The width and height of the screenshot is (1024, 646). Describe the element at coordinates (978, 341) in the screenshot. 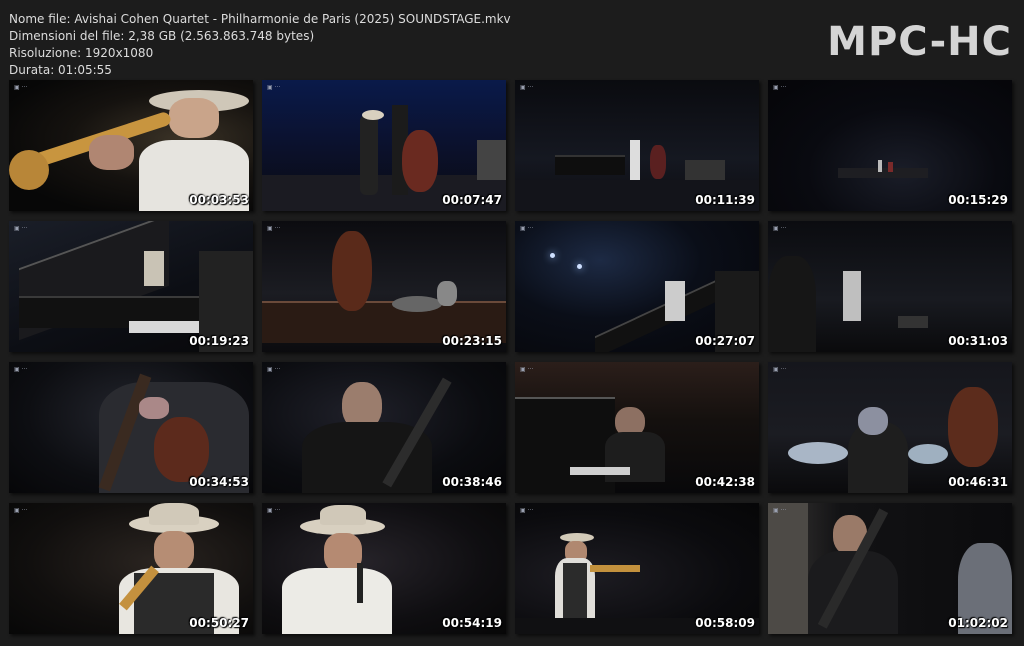

I see `timestamp-label: 00:31:03` at that location.